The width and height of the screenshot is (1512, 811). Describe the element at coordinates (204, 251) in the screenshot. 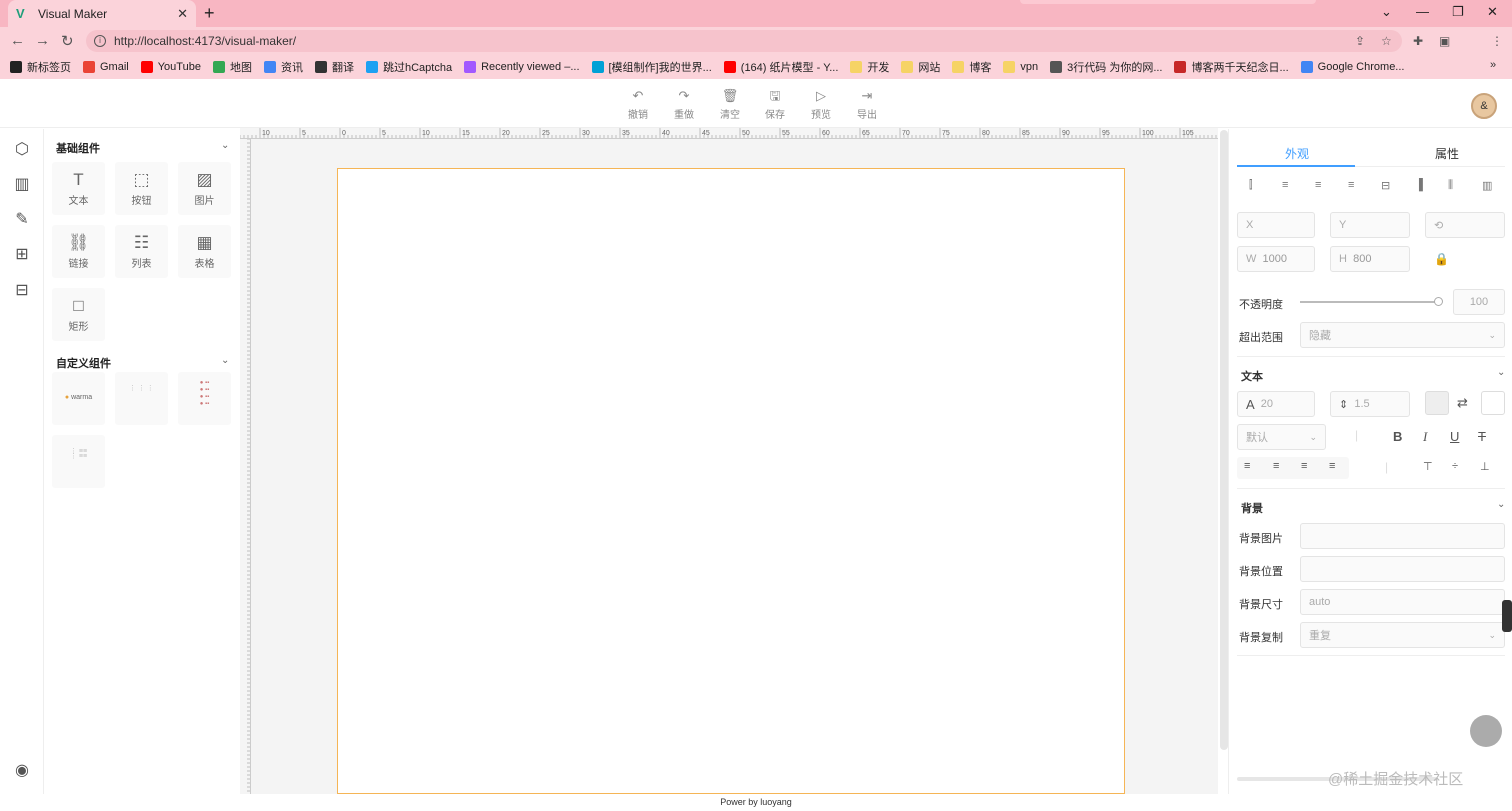

I see `component-5: ▦ 表格` at that location.